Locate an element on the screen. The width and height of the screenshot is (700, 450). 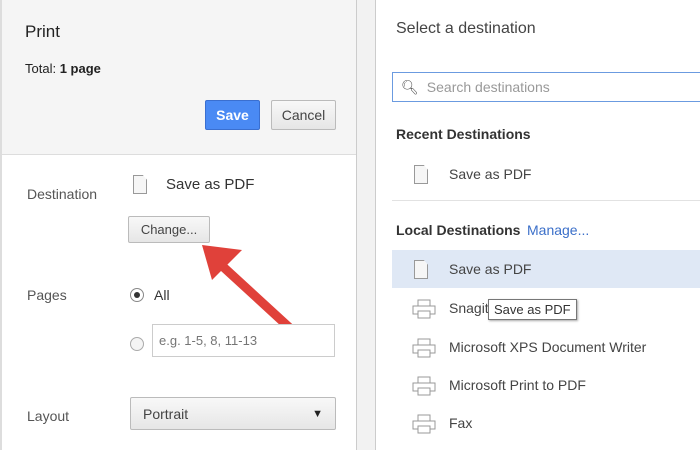
pages-all-label: All is located at coordinates (162, 295).